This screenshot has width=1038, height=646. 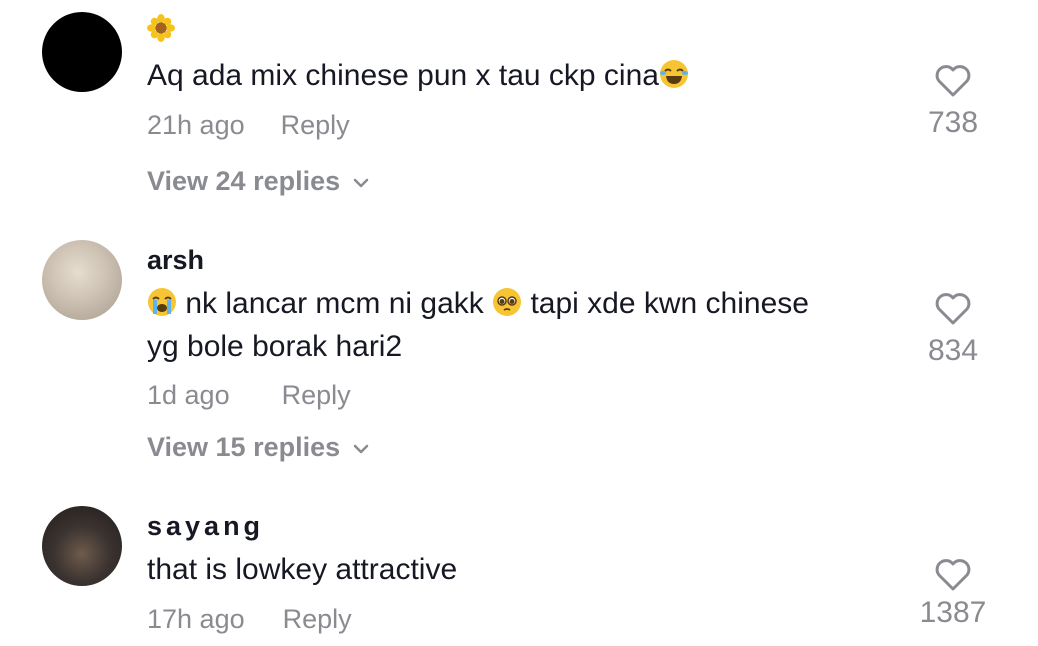 I want to click on like-count: 834, so click(x=953, y=350).